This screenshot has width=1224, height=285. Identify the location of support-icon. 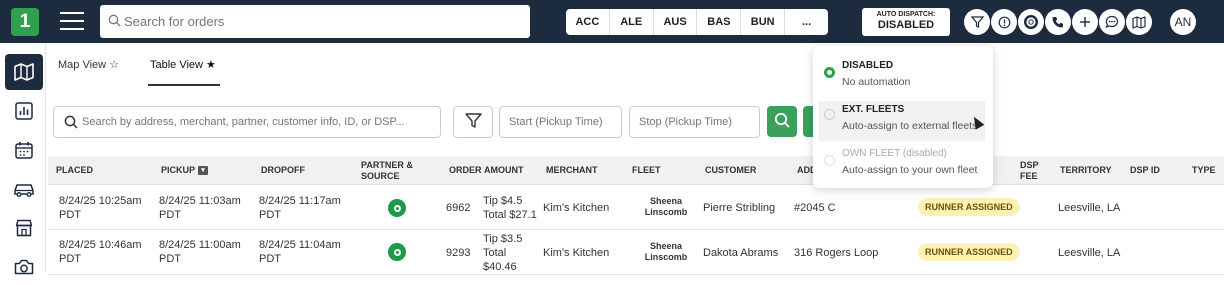
(1031, 22).